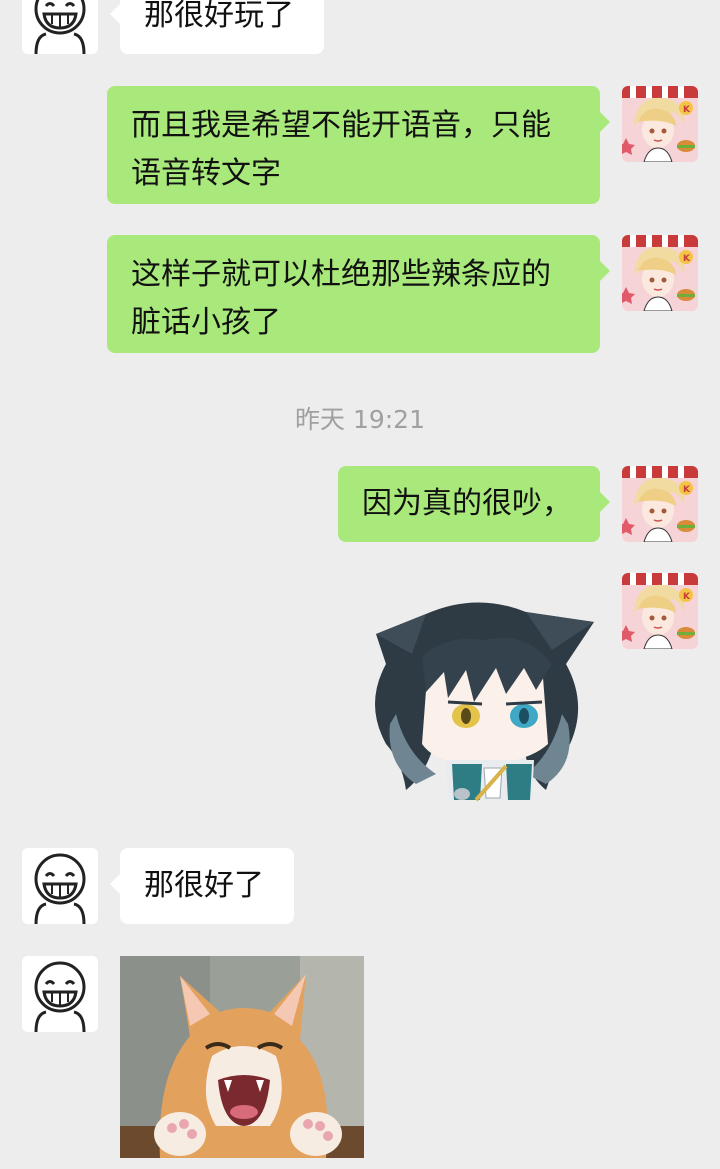 Image resolution: width=720 pixels, height=1169 pixels. What do you see at coordinates (341, 149) in the screenshot?
I see `message-text: 而且我是希望不能开语音，只能语音转文字` at bounding box center [341, 149].